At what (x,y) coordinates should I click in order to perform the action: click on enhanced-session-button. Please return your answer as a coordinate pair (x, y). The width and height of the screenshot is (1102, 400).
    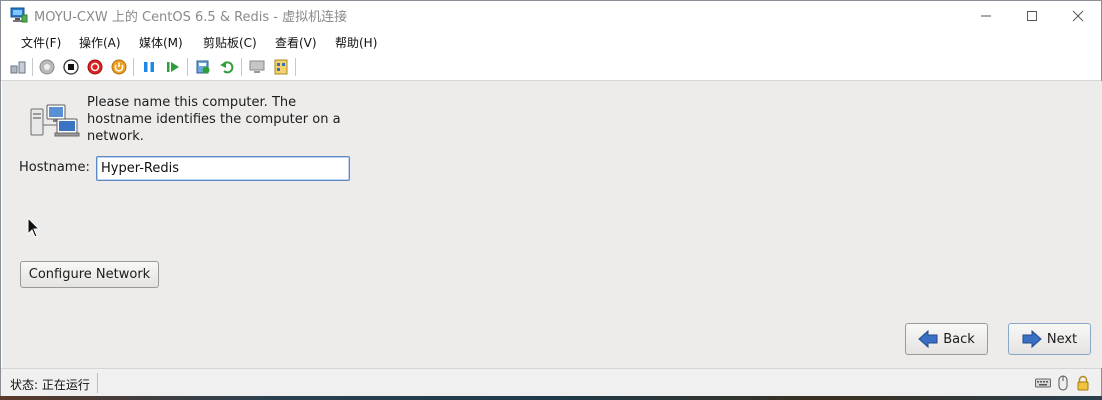
    Looking at the image, I should click on (257, 67).